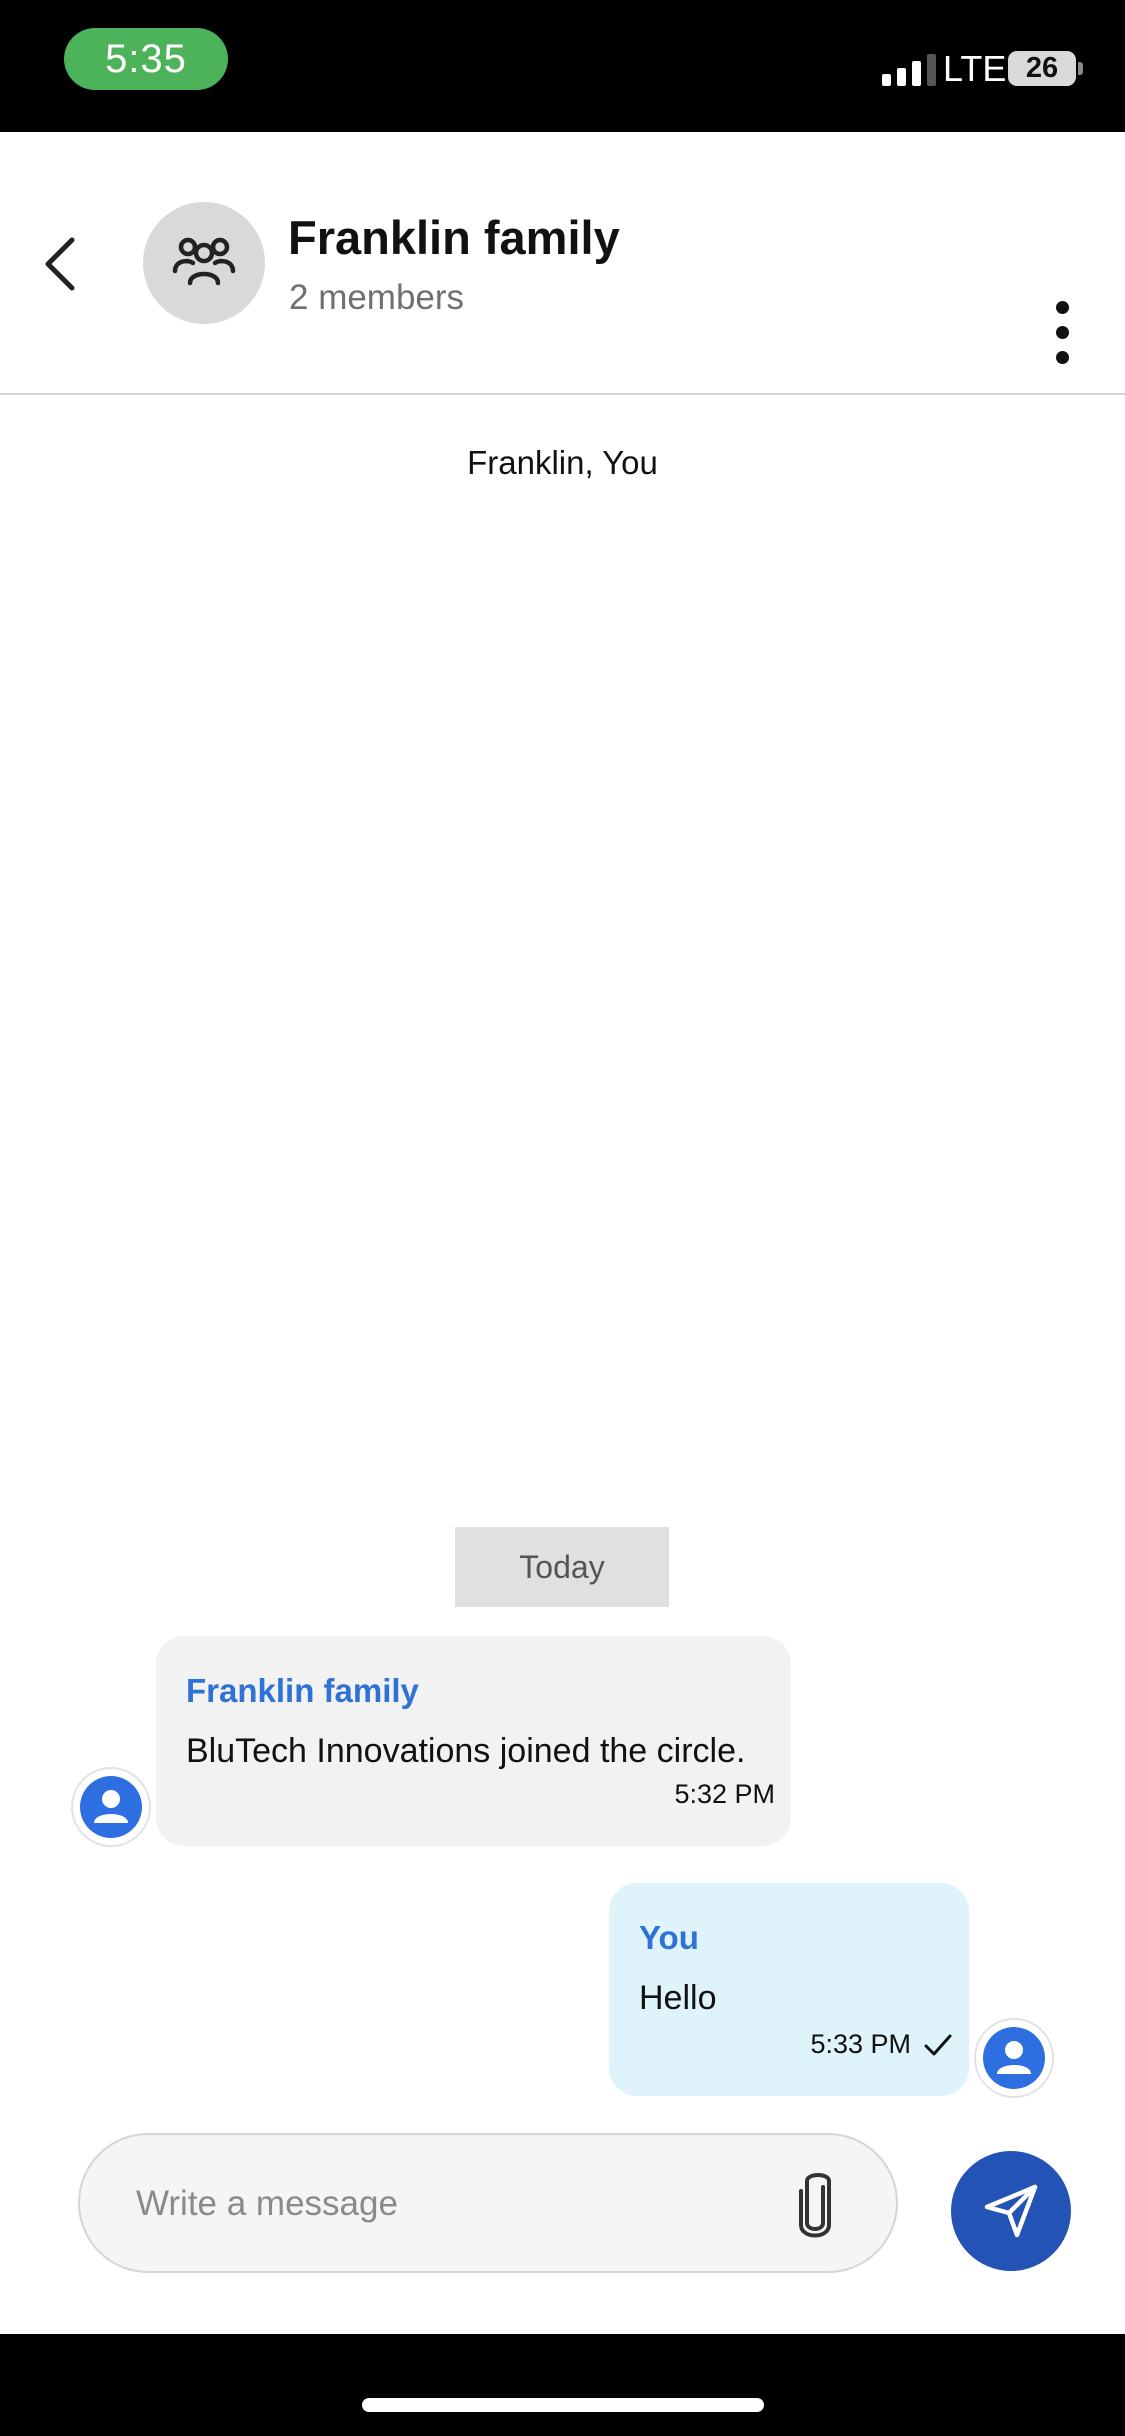 The image size is (1125, 2436). Describe the element at coordinates (669, 1937) in the screenshot. I see `message-sender: You` at that location.